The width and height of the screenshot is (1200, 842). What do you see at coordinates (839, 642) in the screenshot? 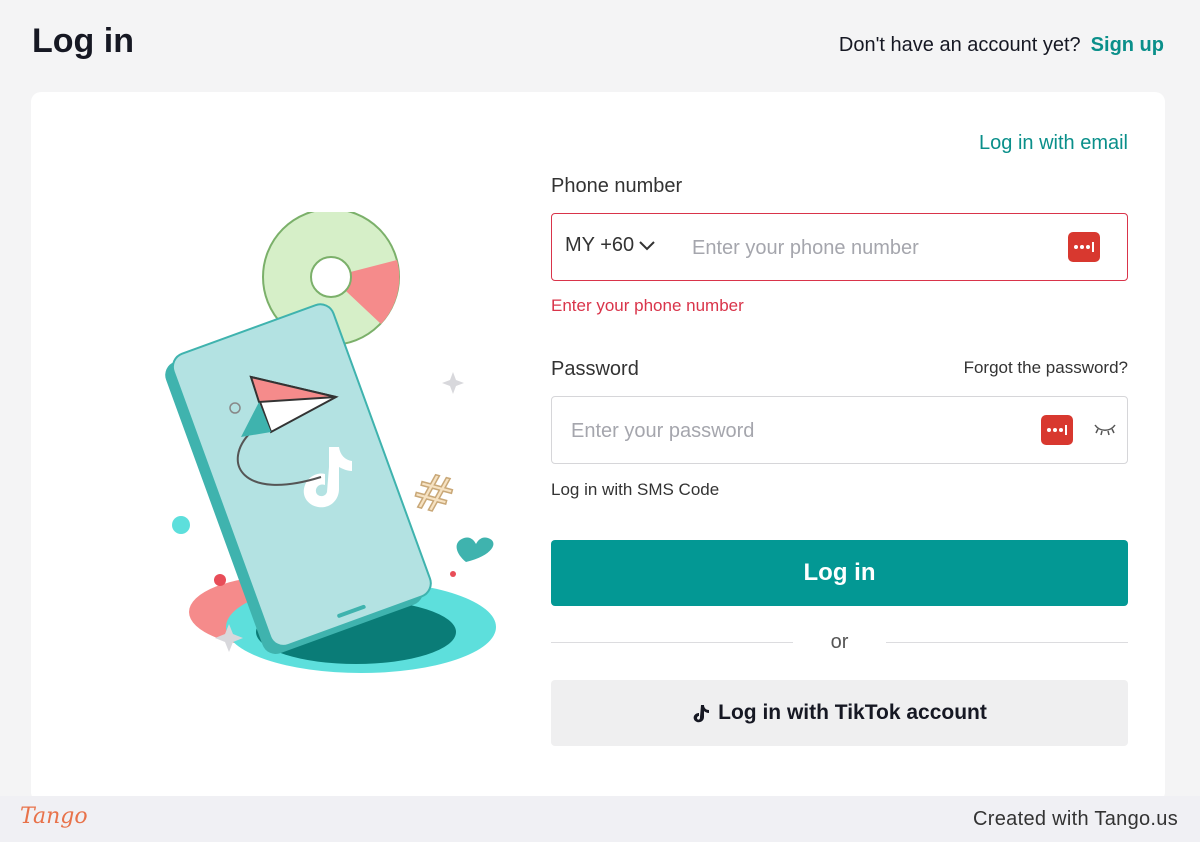
I see `or-divider: or` at bounding box center [839, 642].